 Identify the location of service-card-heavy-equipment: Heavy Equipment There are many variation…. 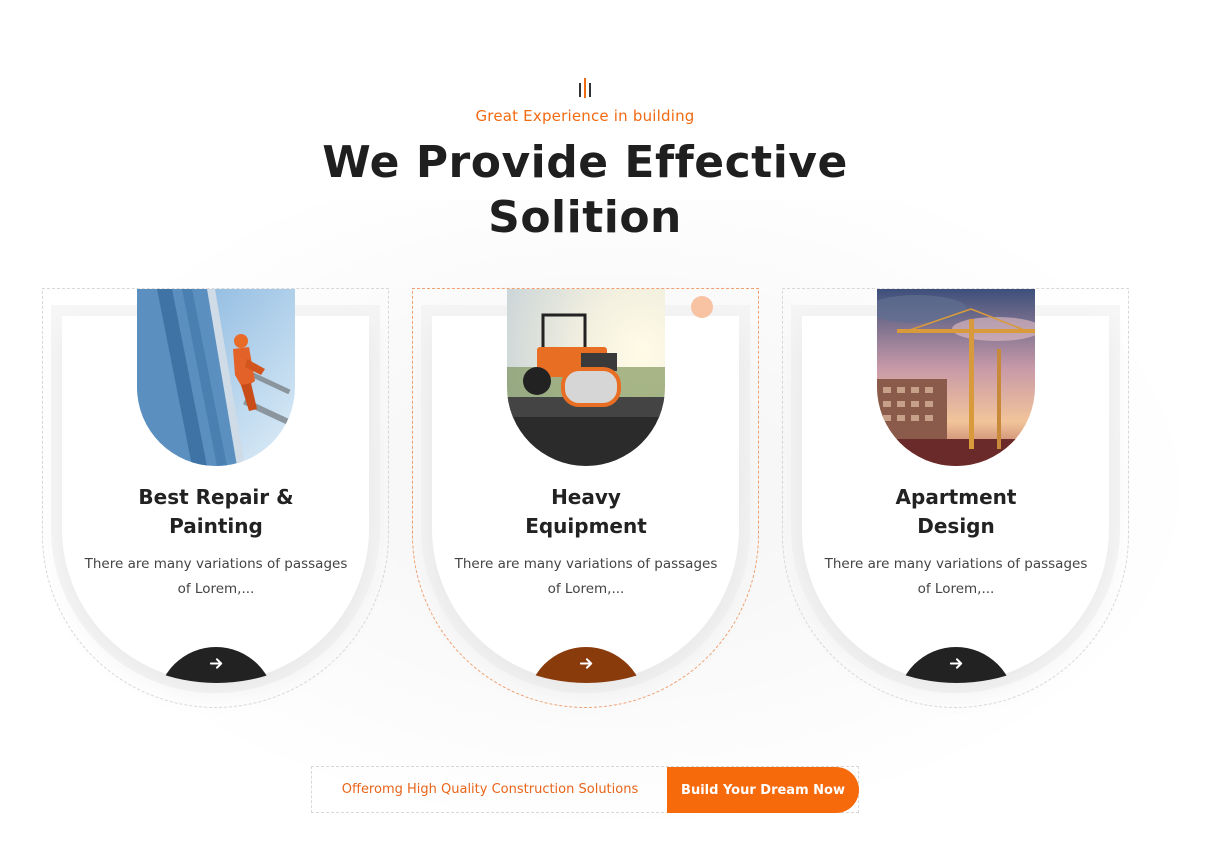
(585, 498).